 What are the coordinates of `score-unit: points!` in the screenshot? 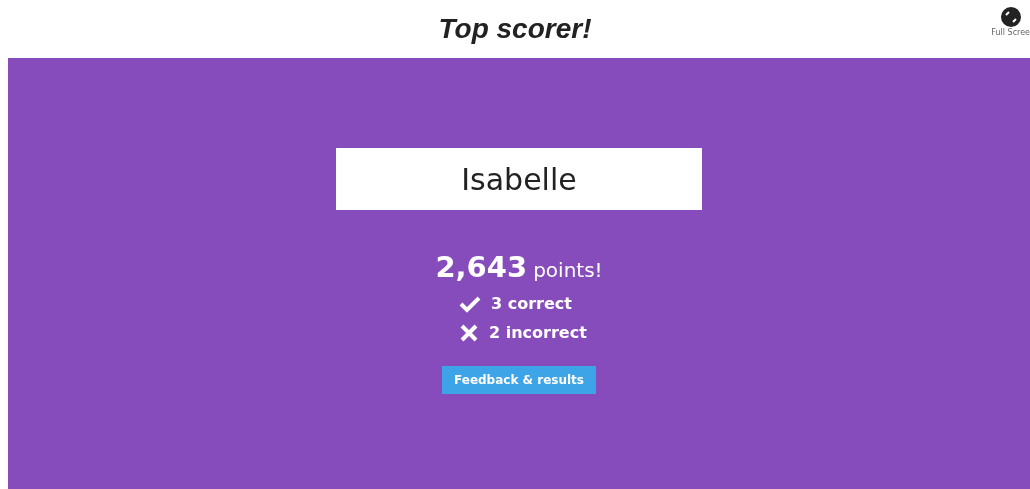 It's located at (568, 270).